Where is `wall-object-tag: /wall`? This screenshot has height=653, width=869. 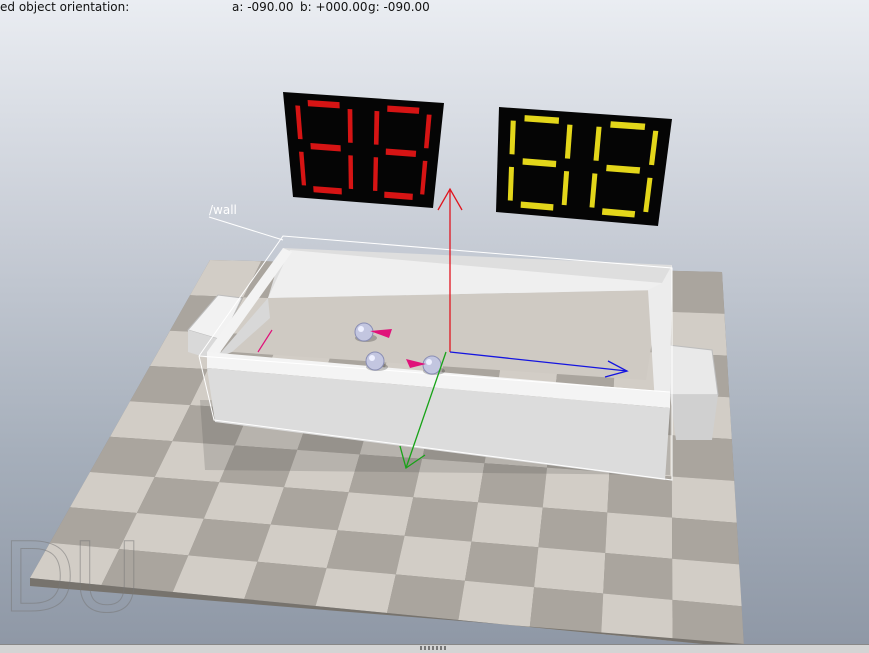
wall-object-tag: /wall is located at coordinates (223, 210).